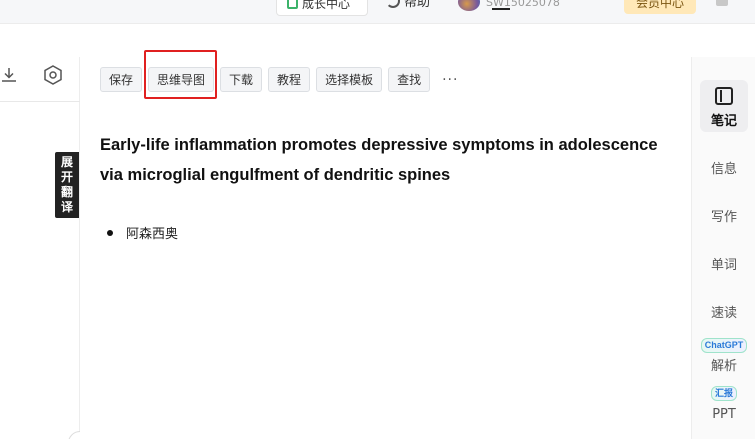  What do you see at coordinates (501, 9) in the screenshot?
I see `user-underline` at bounding box center [501, 9].